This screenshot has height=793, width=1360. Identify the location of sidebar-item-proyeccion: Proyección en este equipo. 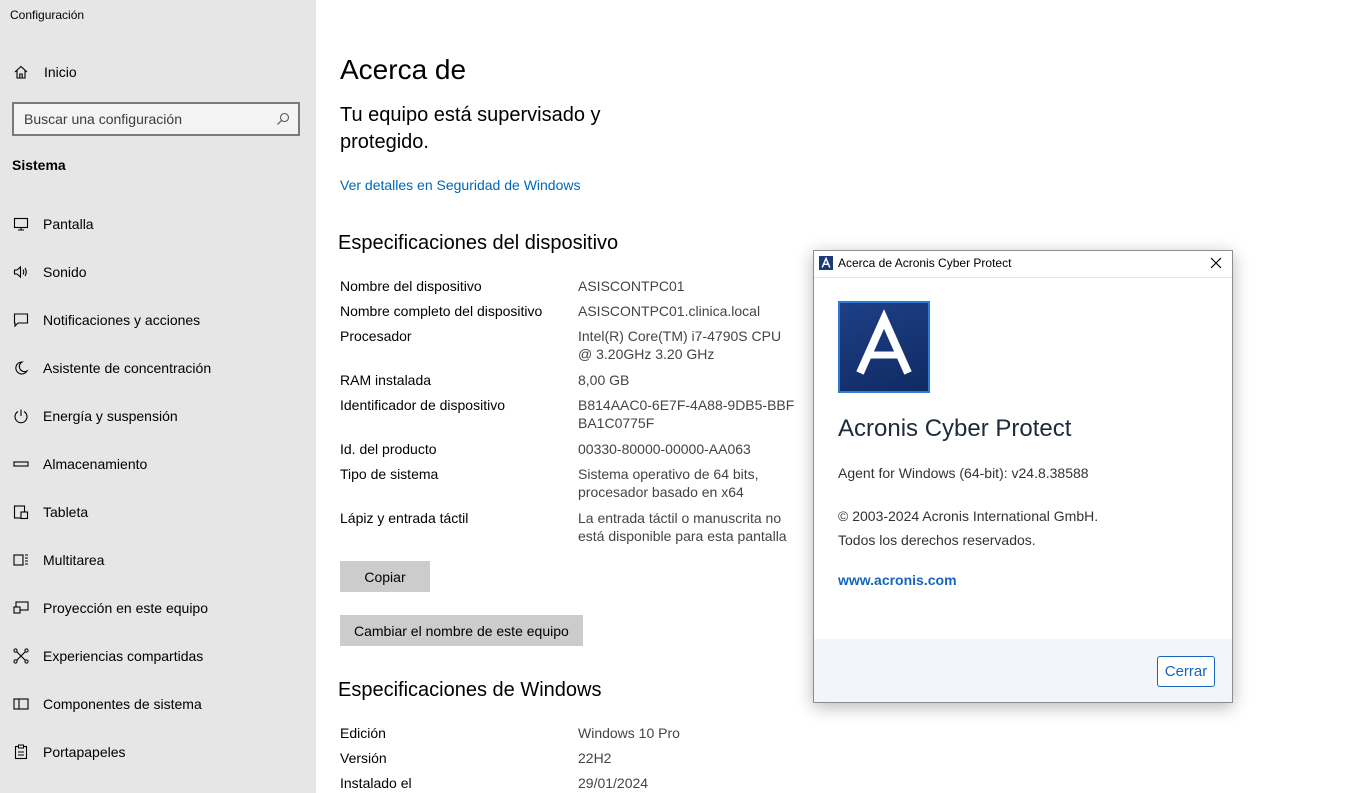
(158, 608).